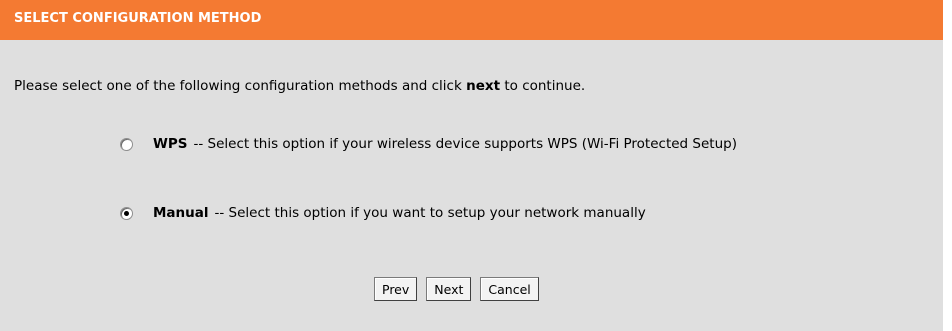 The height and width of the screenshot is (331, 952). Describe the element at coordinates (396, 289) in the screenshot. I see `prev-button: Prev` at that location.